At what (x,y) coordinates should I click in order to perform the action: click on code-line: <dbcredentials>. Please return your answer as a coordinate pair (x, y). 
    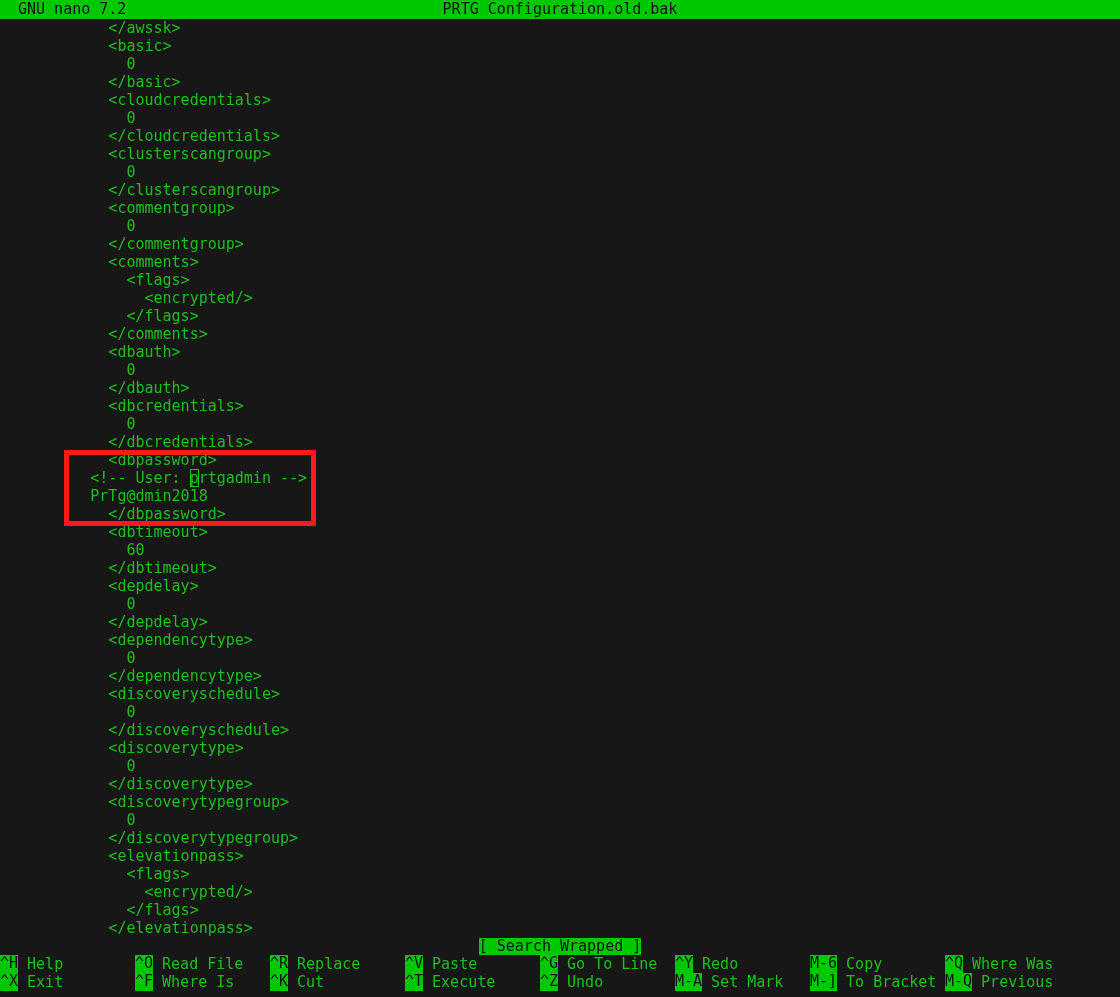
    Looking at the image, I should click on (175, 406).